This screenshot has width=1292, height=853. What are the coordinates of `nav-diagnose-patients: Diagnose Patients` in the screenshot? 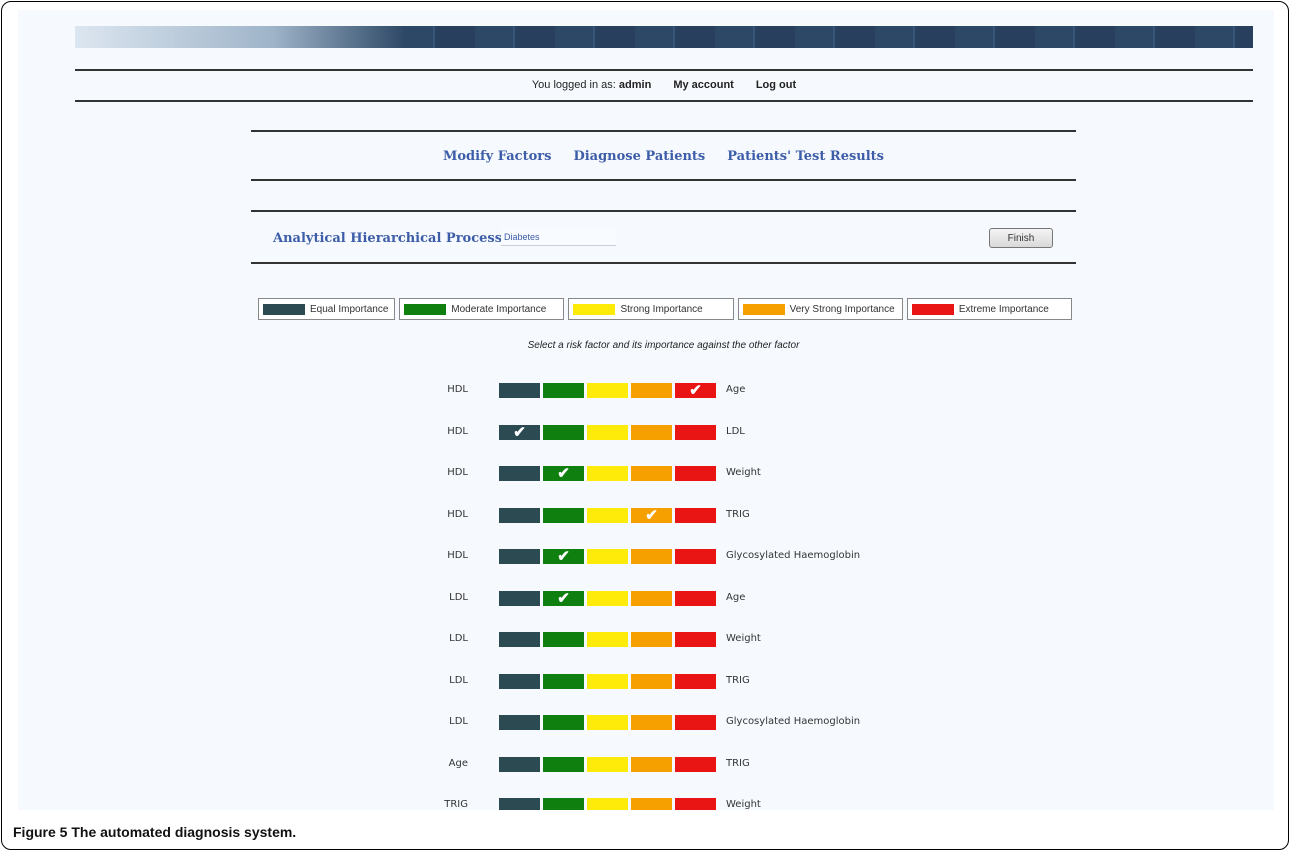 It's located at (639, 156).